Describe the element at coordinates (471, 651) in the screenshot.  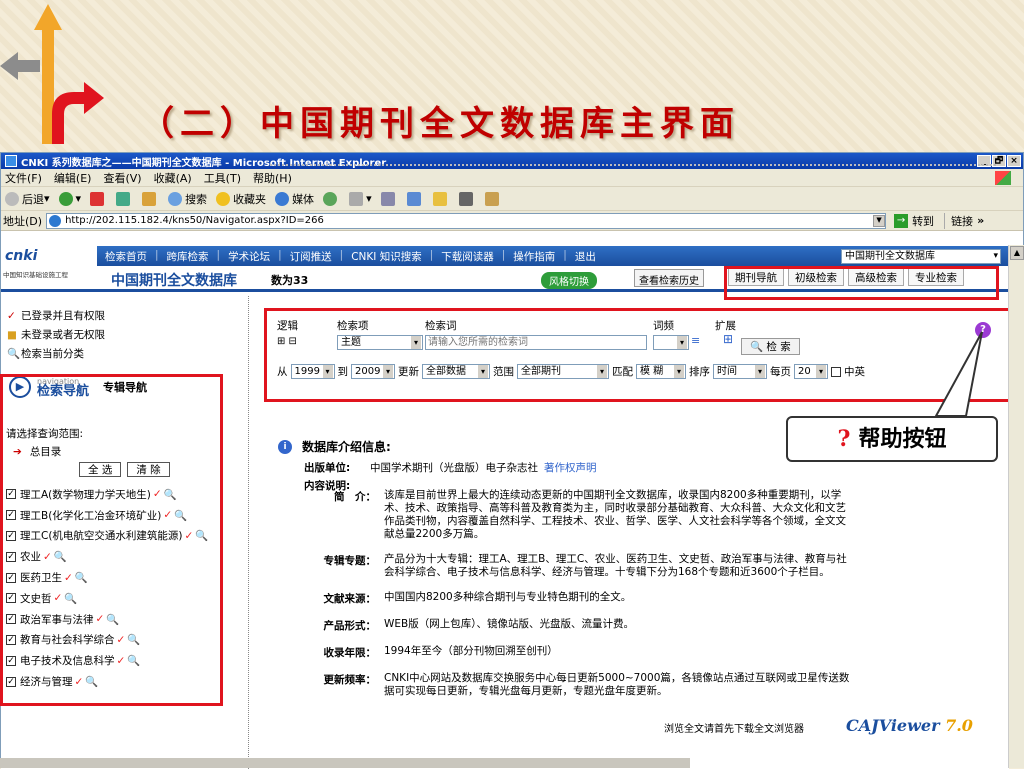
I see `detail-value: 1994年至今（部分刊物回溯至创刊）` at that location.